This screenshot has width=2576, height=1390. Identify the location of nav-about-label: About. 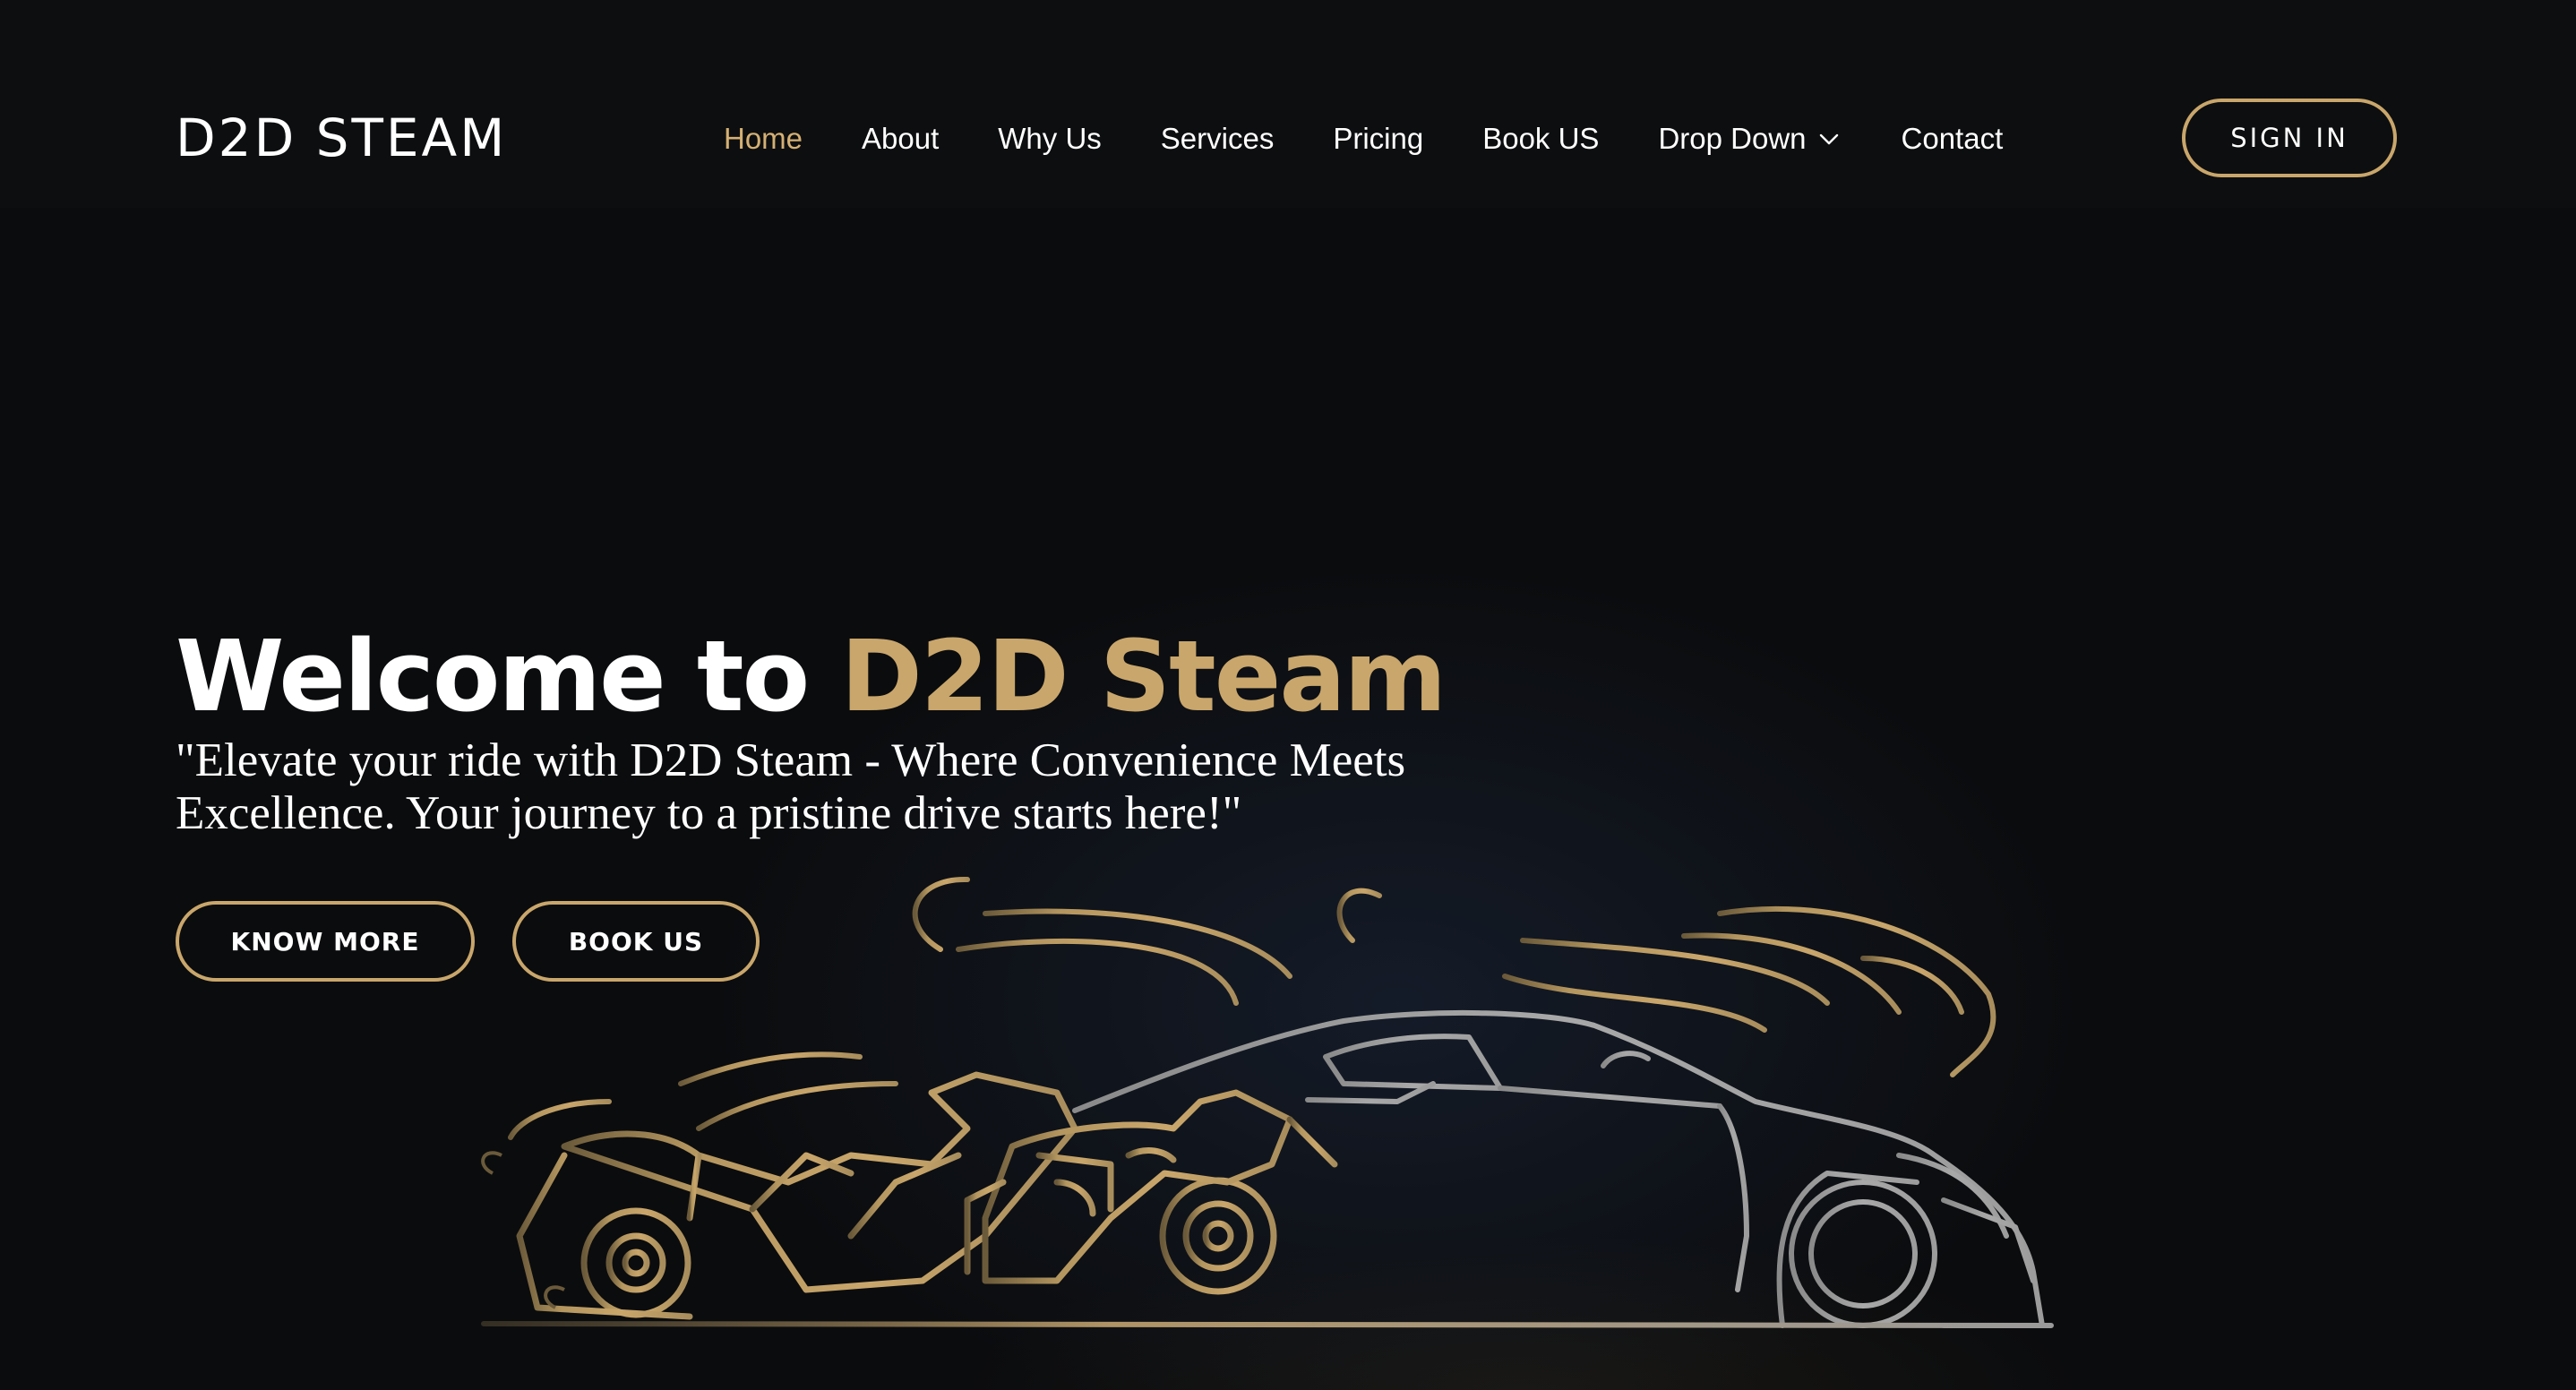
(901, 138).